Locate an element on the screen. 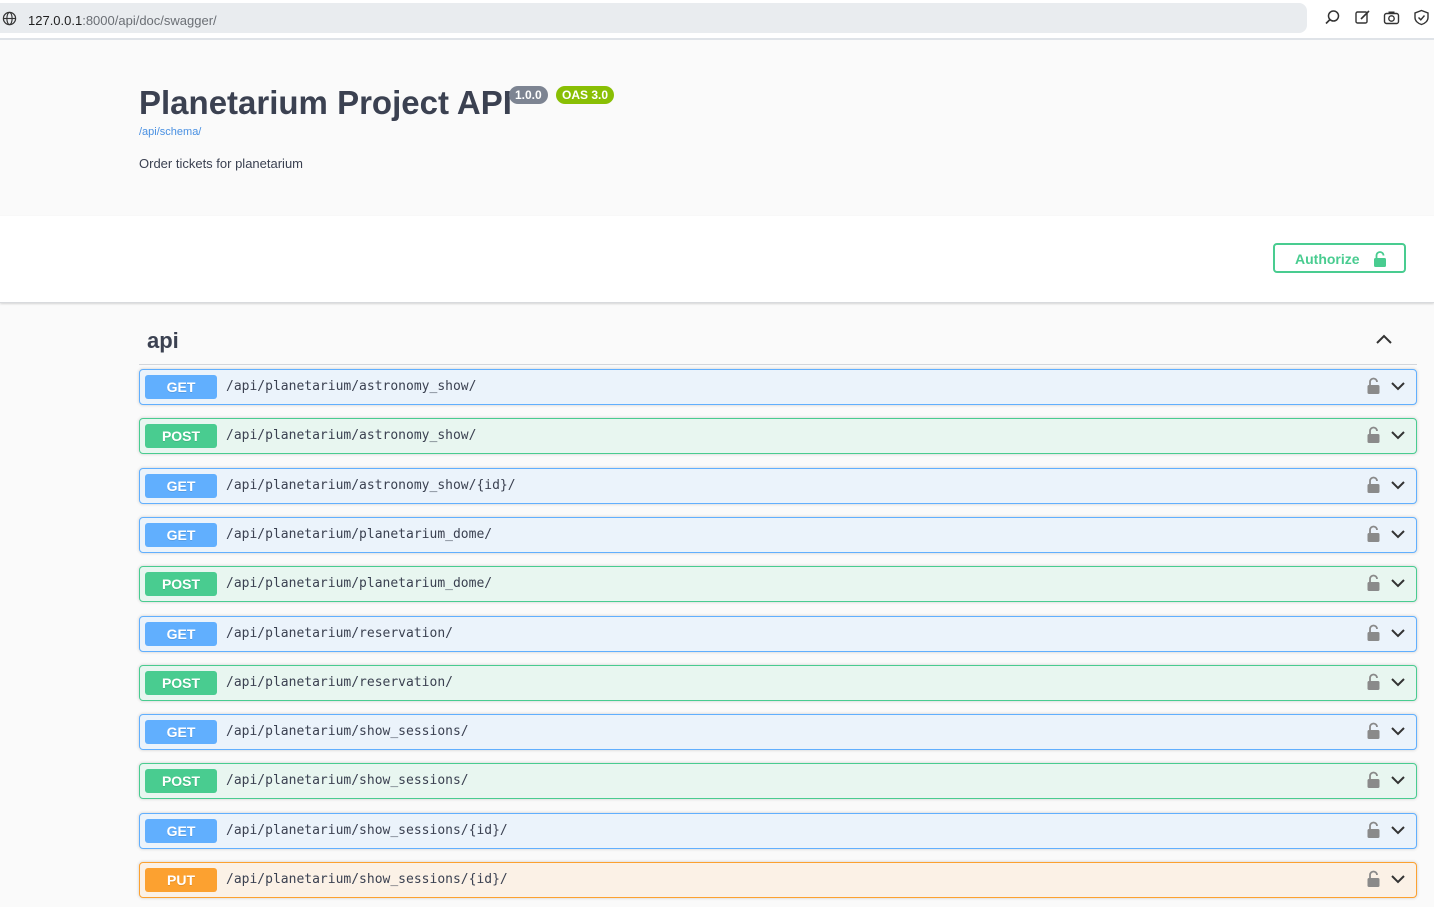  authorize-button: Authorize is located at coordinates (1339, 258).